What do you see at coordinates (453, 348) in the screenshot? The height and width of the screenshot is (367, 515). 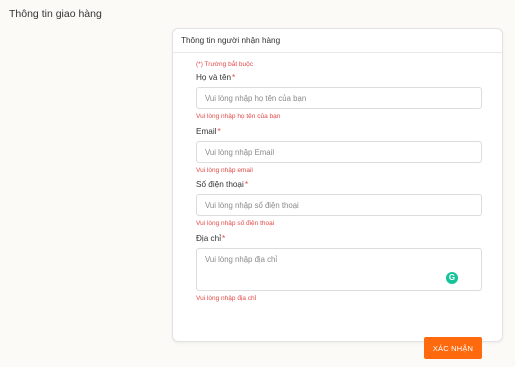 I see `confirm-button: XÁC NHẬN` at bounding box center [453, 348].